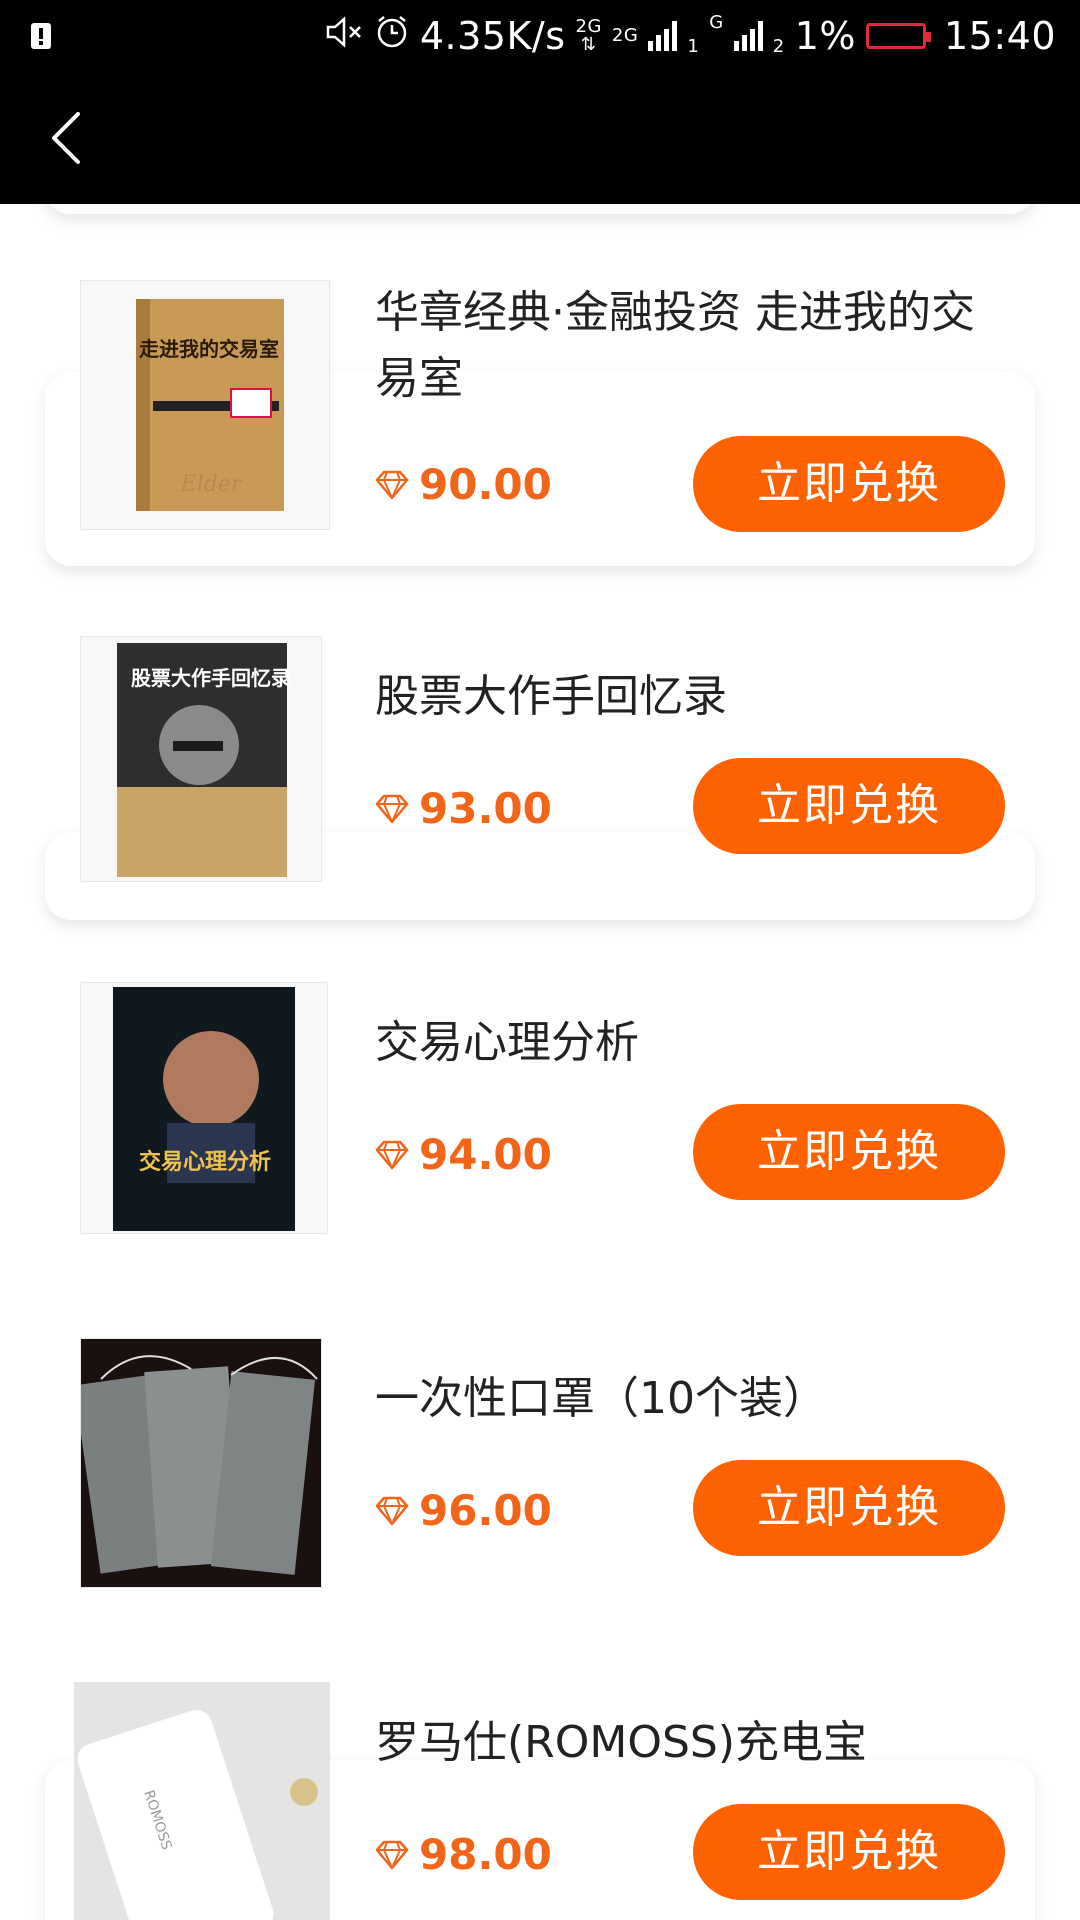  What do you see at coordinates (201, 759) in the screenshot?
I see `product-image: 股票大作手回忆录` at bounding box center [201, 759].